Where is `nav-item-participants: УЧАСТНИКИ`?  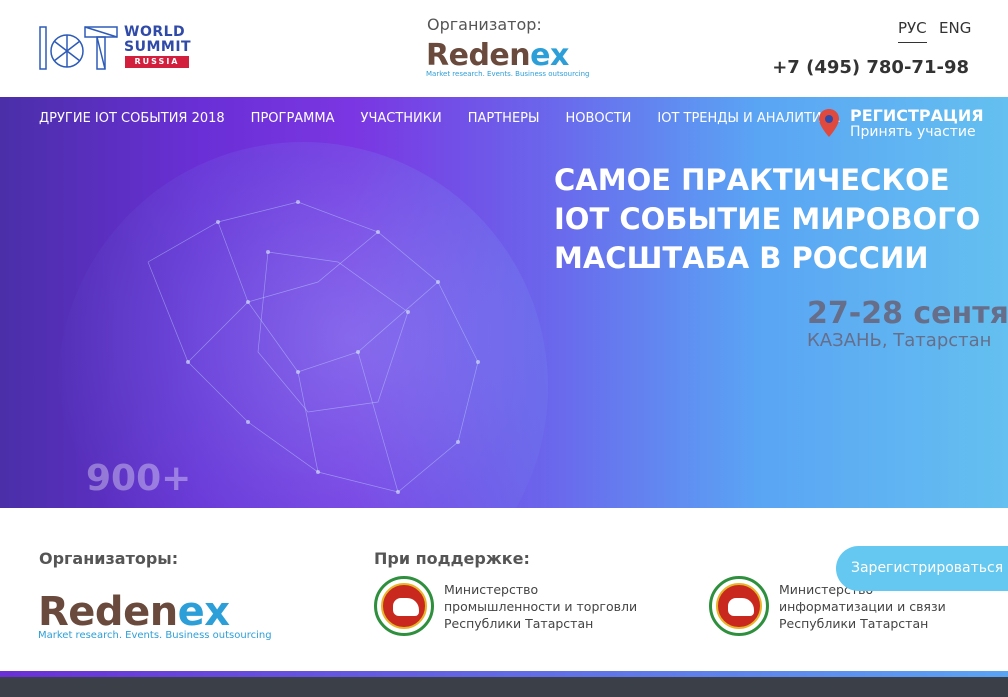 nav-item-participants: УЧАСТНИКИ is located at coordinates (401, 121).